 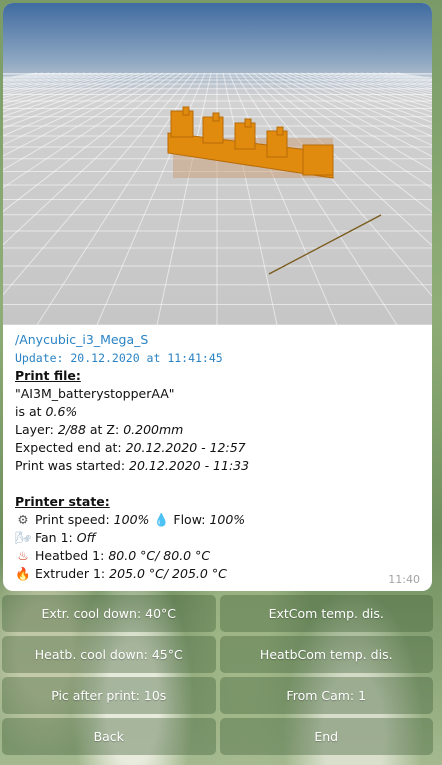 I want to click on message-time: 11:40, so click(x=404, y=579).